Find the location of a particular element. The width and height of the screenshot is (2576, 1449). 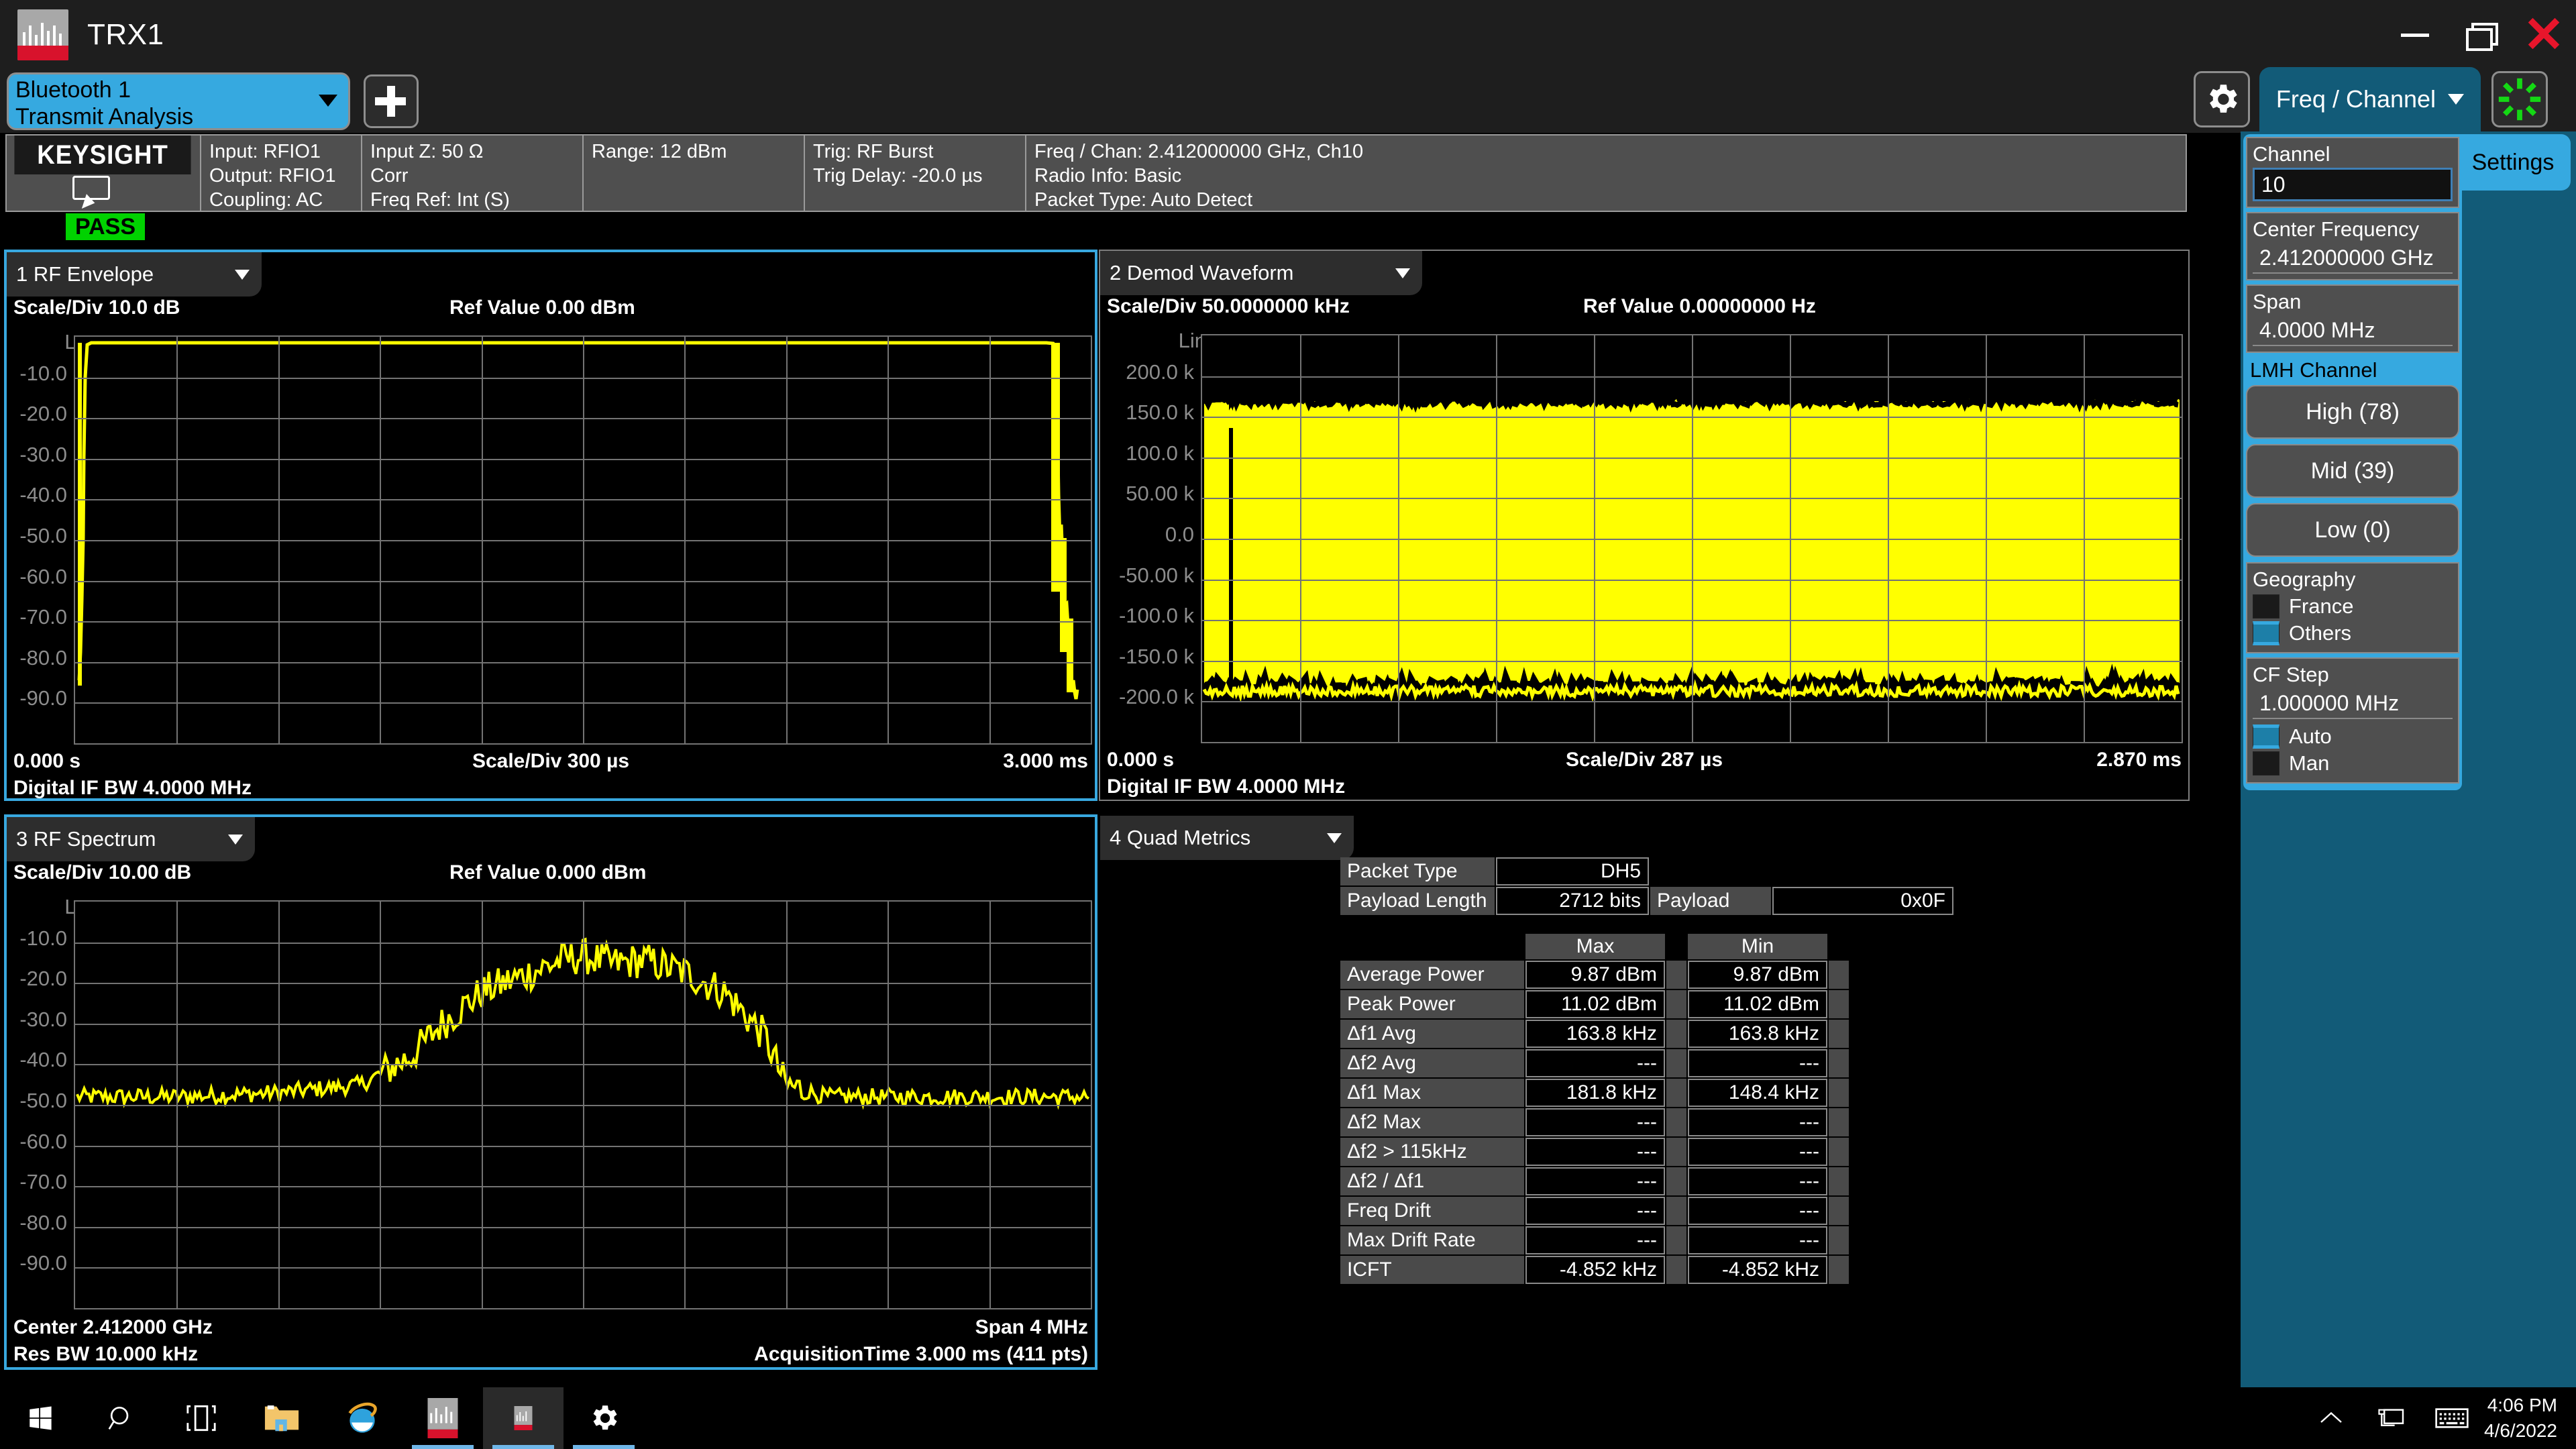

restore-button is located at coordinates (2479, 35).